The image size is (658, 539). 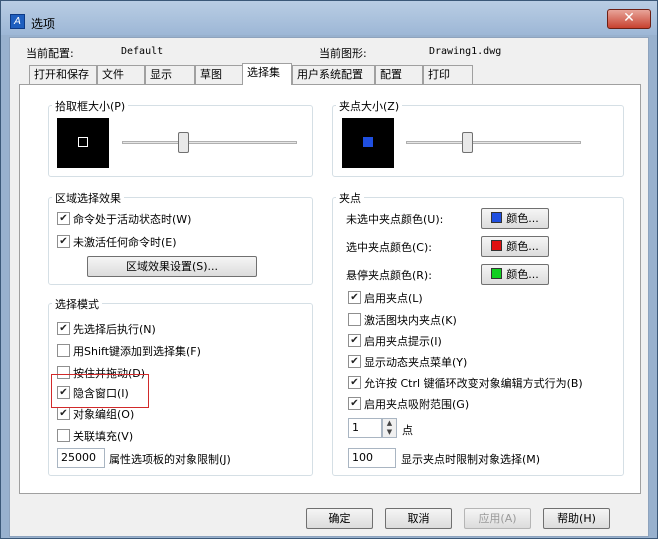 What do you see at coordinates (407, 430) in the screenshot?
I see `snap-range-unit: 点` at bounding box center [407, 430].